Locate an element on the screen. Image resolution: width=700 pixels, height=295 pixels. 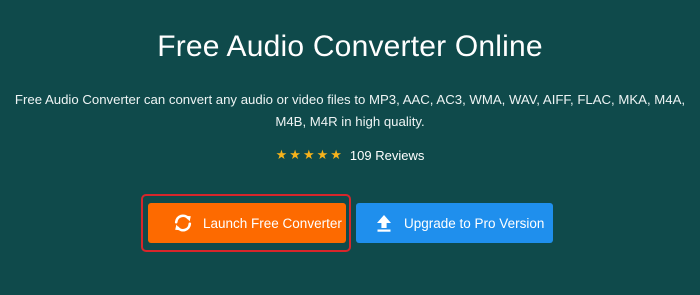
launch-button-label: Launch Free Converter is located at coordinates (272, 223).